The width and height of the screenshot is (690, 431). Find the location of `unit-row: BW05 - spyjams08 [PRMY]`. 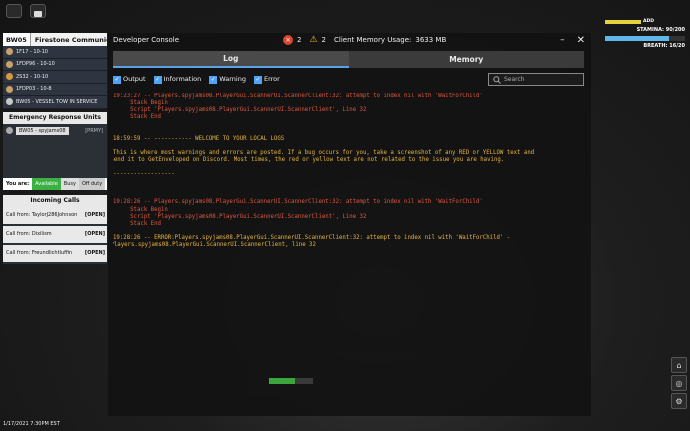

unit-row: BW05 - spyjams08 [PRMY] is located at coordinates (55, 130).